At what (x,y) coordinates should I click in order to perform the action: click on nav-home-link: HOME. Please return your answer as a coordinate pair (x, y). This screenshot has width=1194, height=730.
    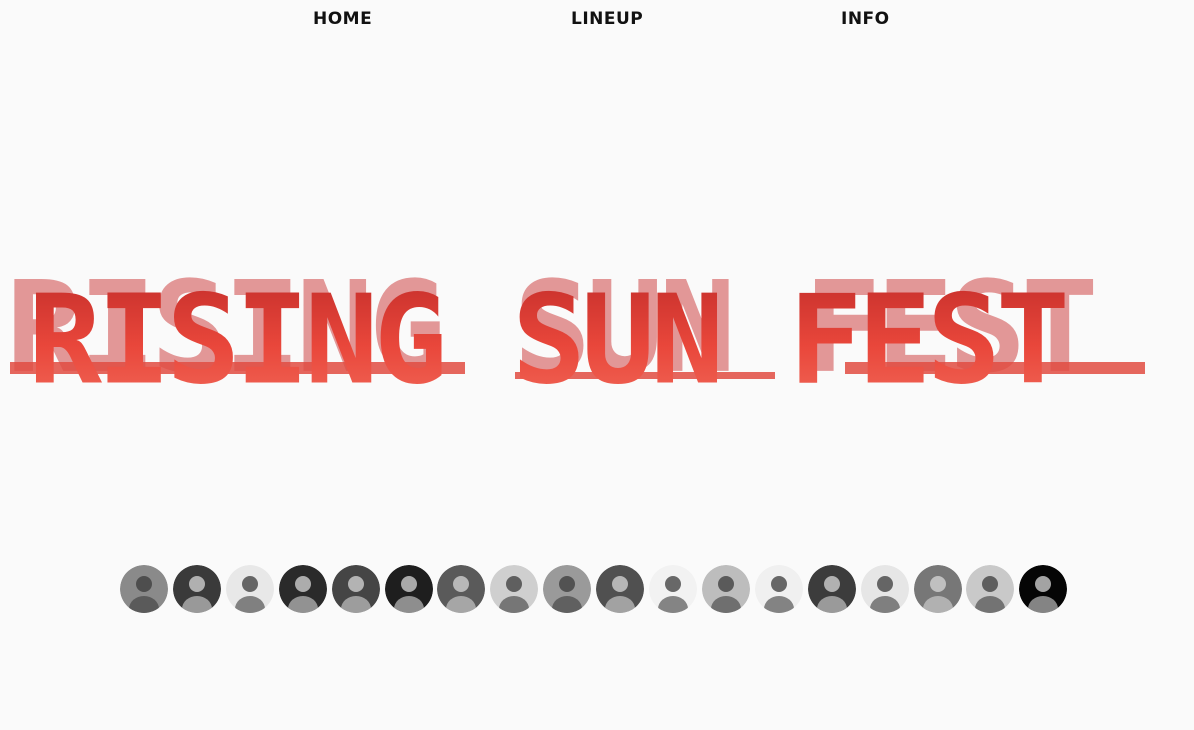
    Looking at the image, I should click on (342, 19).